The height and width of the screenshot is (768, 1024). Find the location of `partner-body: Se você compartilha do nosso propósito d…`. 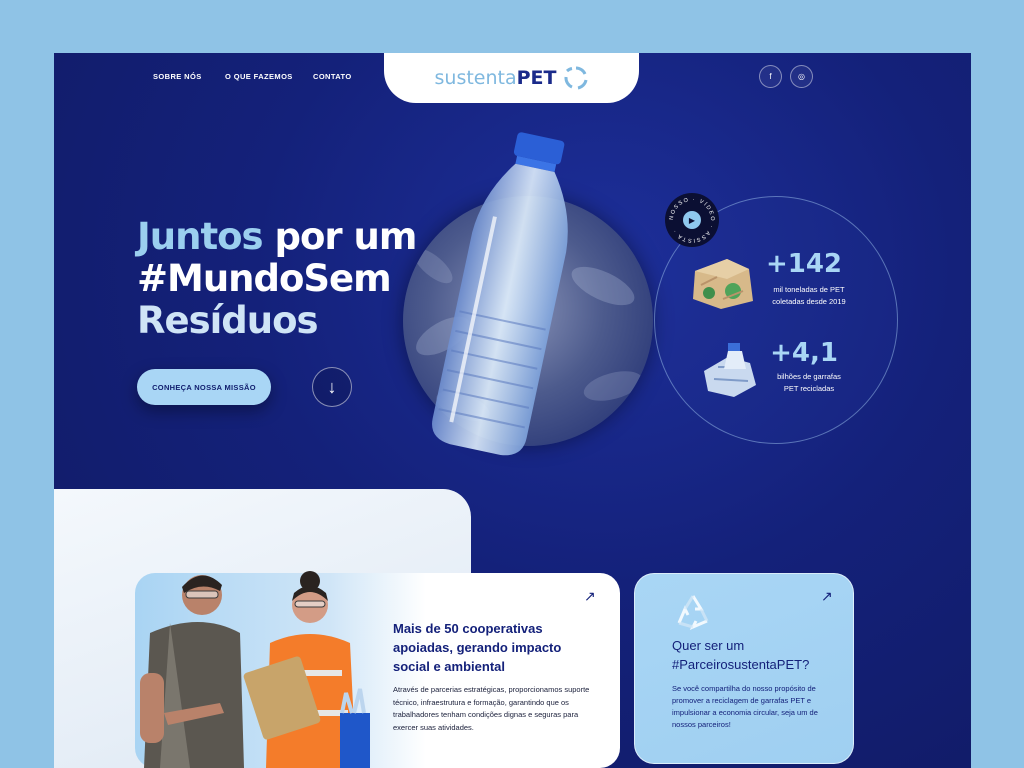

partner-body: Se você compartilha do nosso propósito d… is located at coordinates (745, 706).